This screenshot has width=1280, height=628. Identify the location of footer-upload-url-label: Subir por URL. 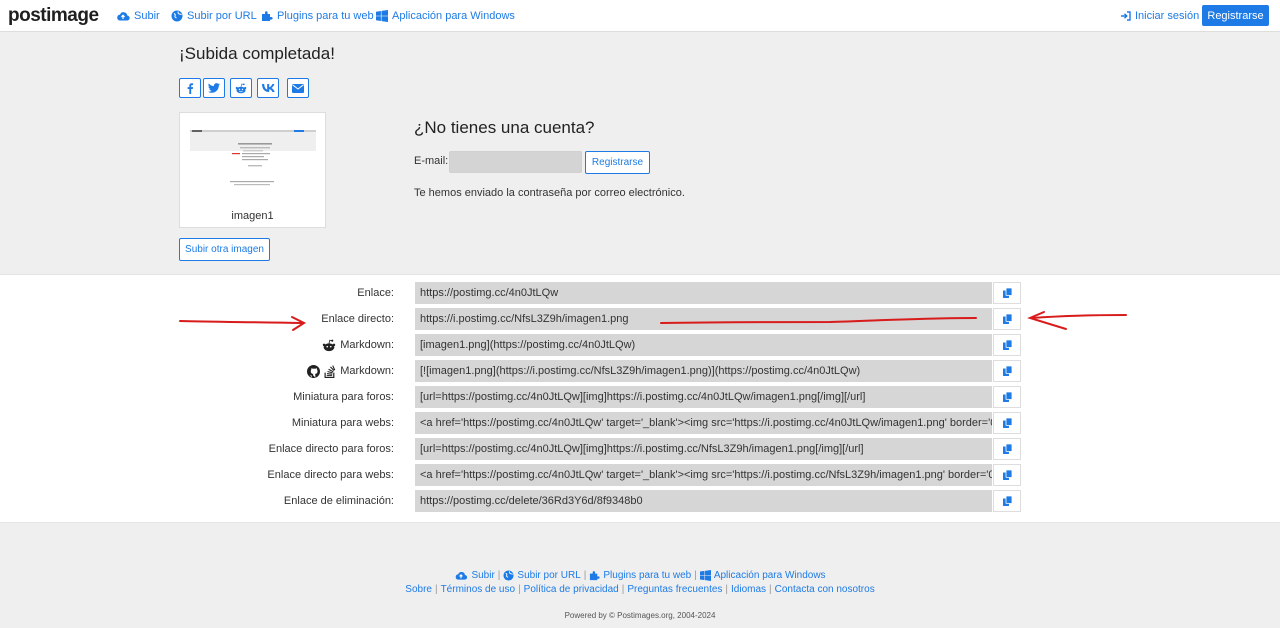
(549, 575).